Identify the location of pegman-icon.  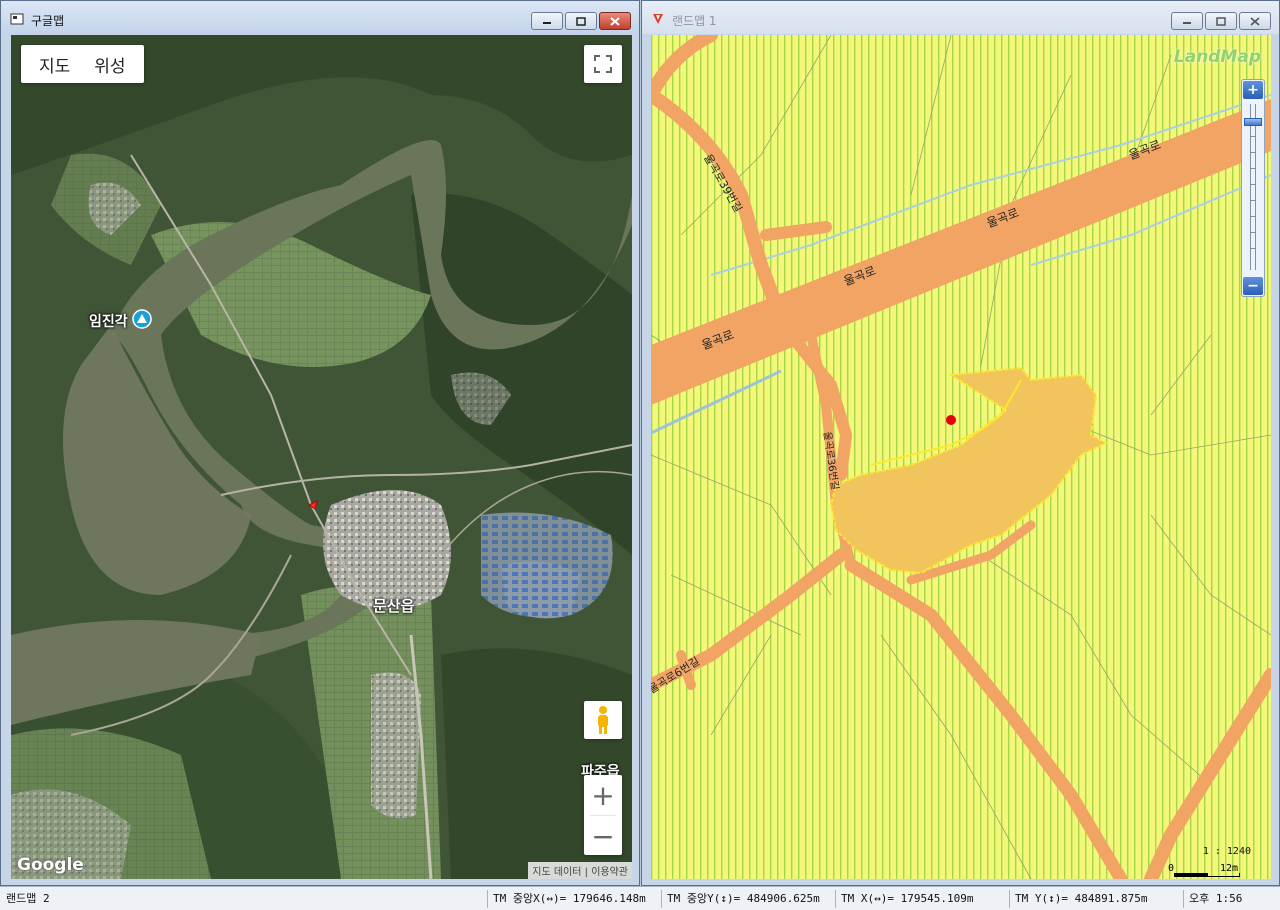
(603, 720).